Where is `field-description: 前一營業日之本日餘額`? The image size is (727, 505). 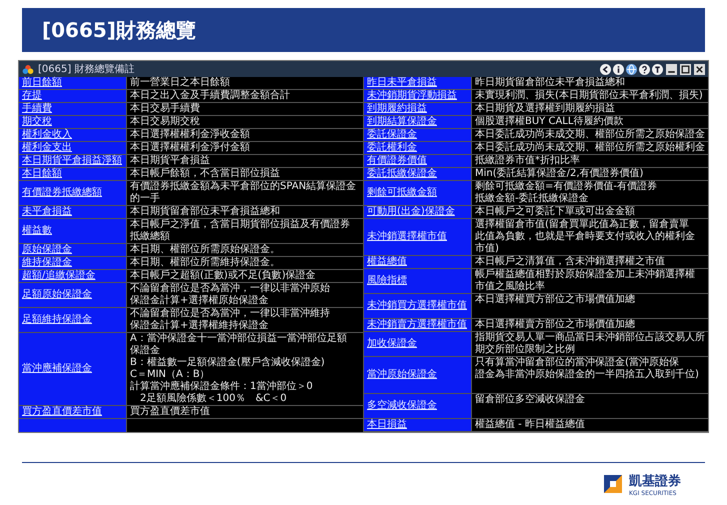
field-description: 前一營業日之本日餘額 is located at coordinates (245, 83).